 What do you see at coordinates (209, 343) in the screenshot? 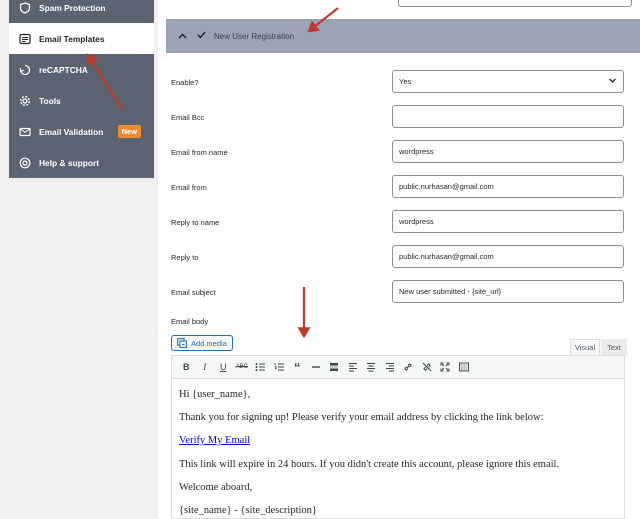
I see `add-media-label: Add media` at bounding box center [209, 343].